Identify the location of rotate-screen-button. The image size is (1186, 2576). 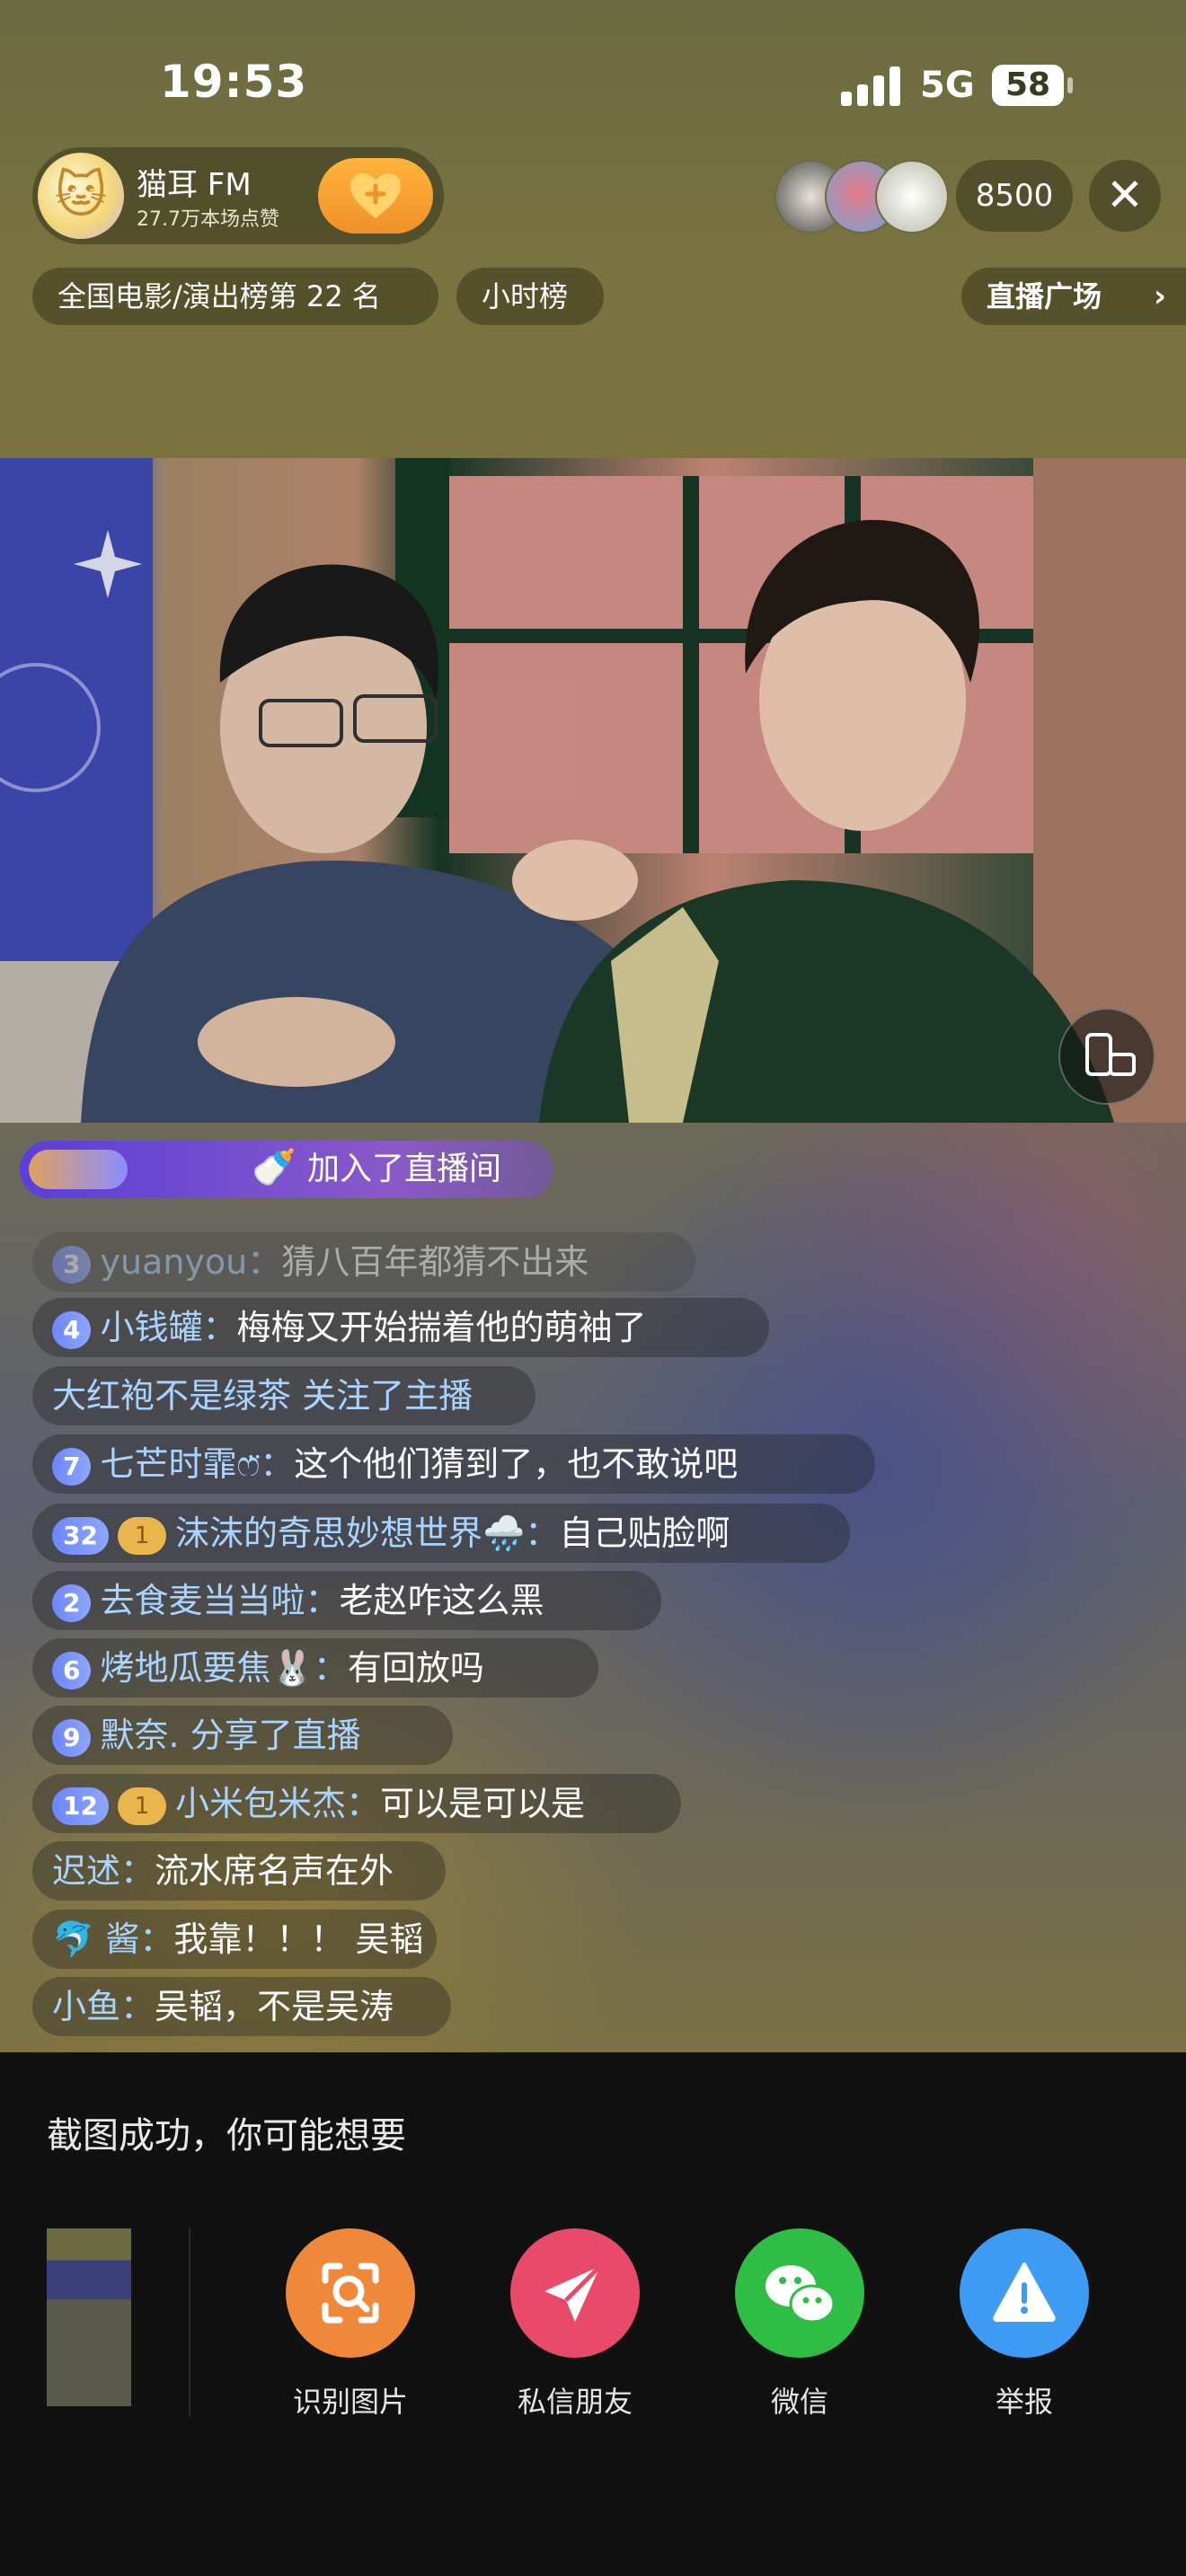
(1106, 1056).